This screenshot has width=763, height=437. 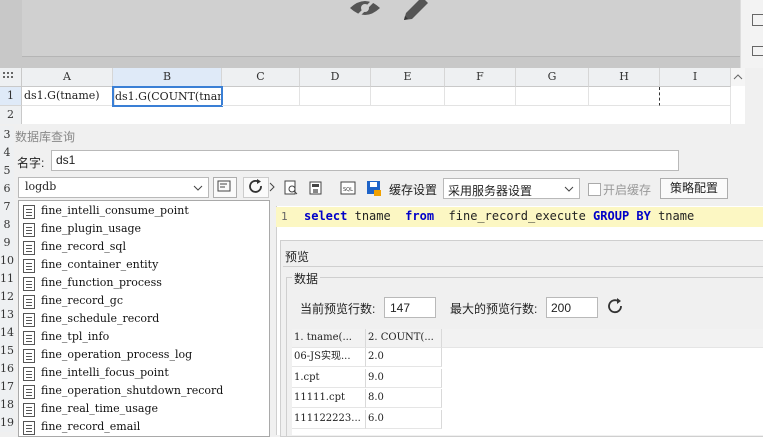 What do you see at coordinates (335, 96) in the screenshot?
I see `cell-d1` at bounding box center [335, 96].